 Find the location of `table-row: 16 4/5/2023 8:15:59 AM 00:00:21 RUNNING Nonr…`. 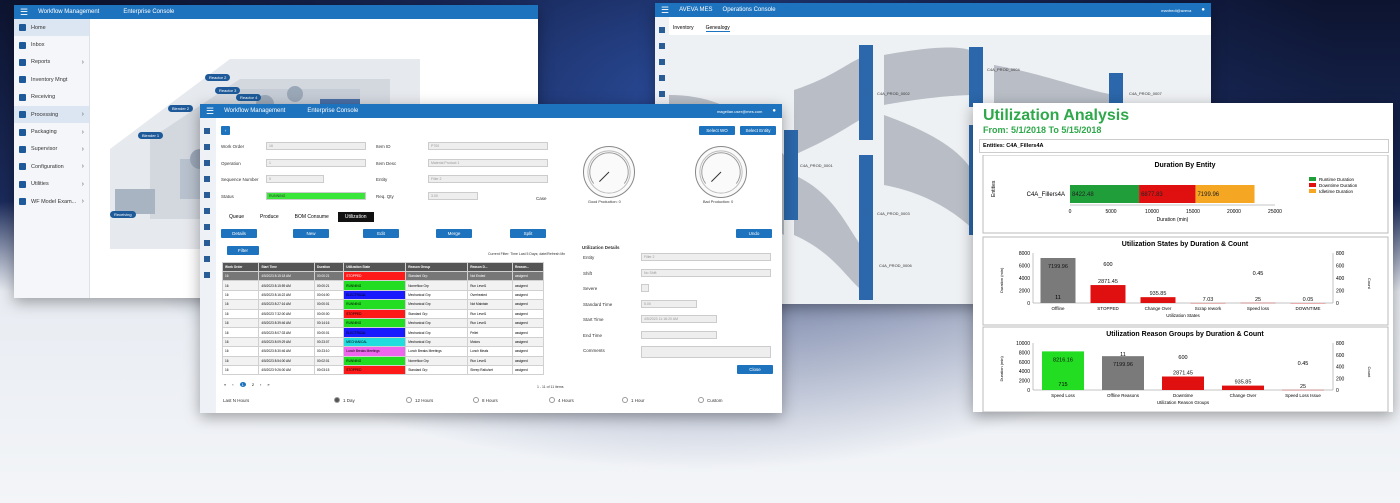

table-row: 16 4/5/2023 8:15:59 AM 00:00:21 RUNNING Nonr… is located at coordinates (383, 285).